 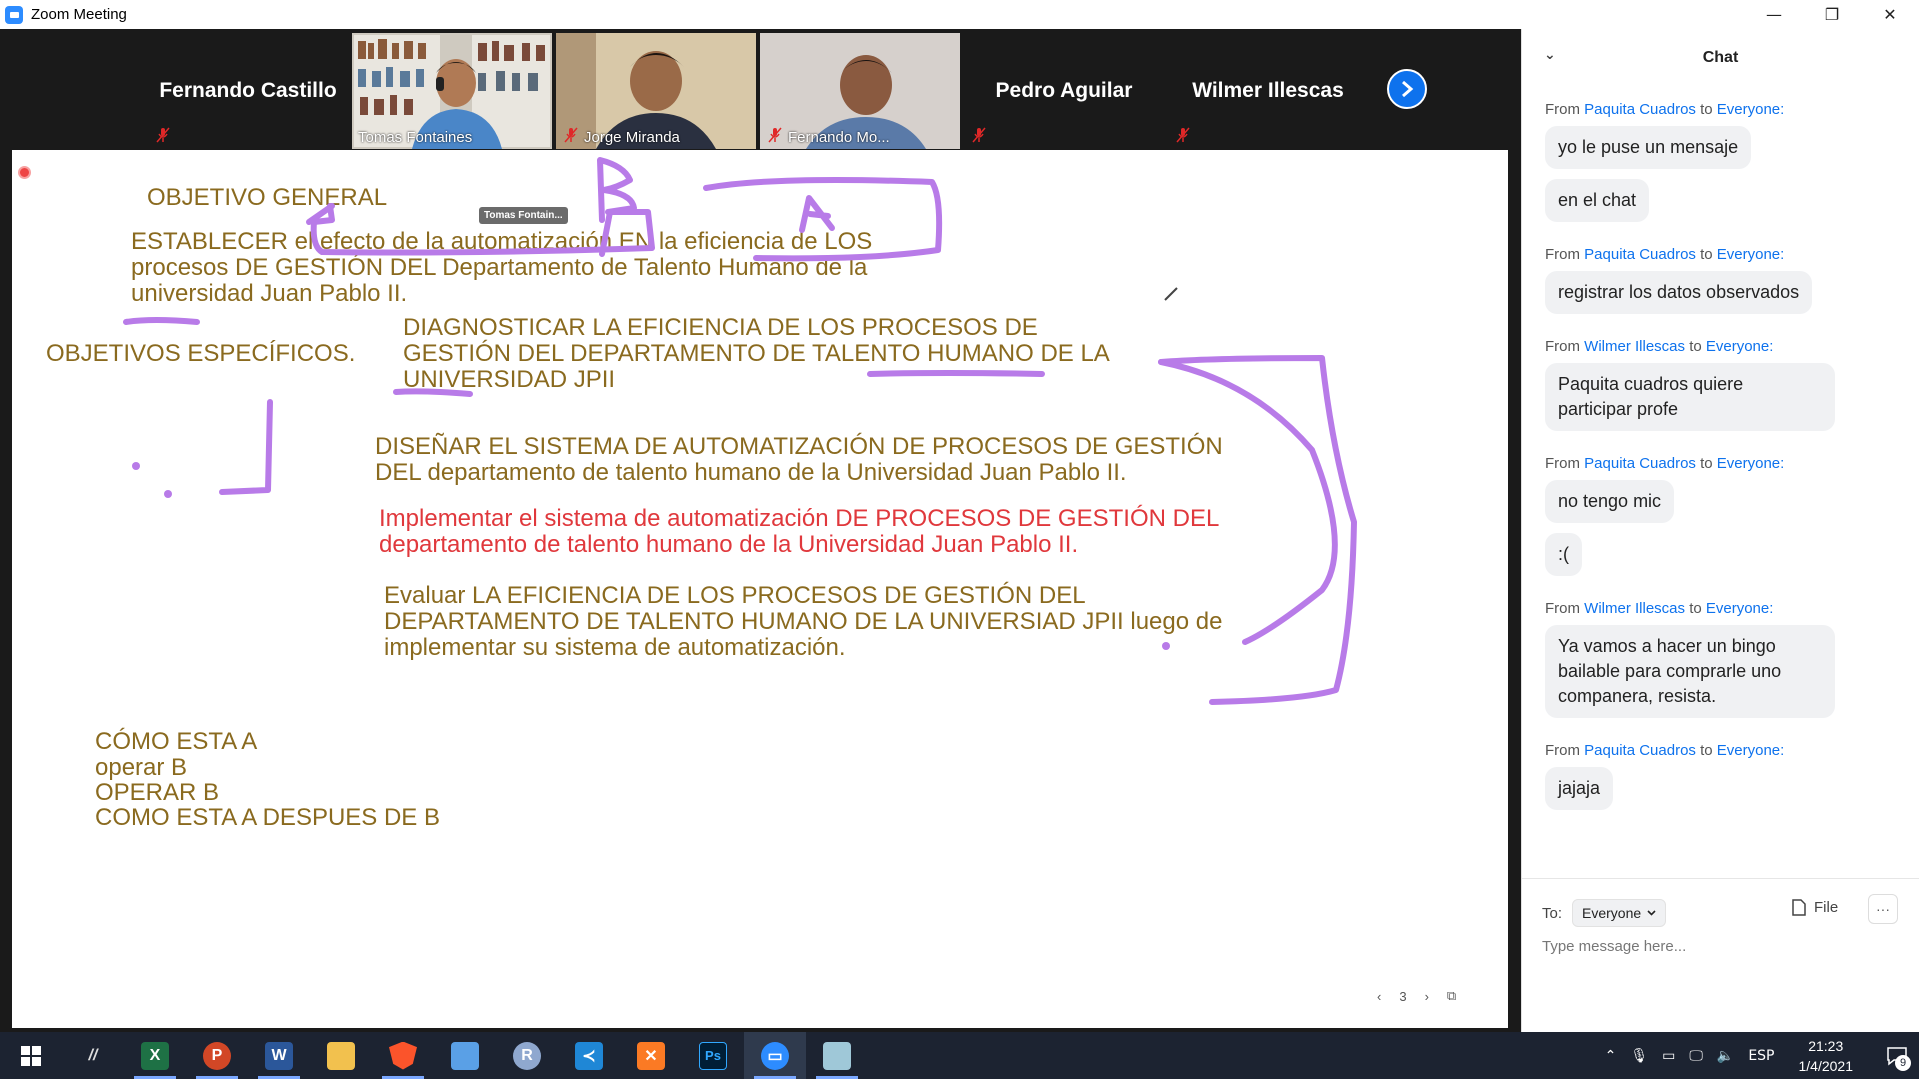 I want to click on next-participants-button, so click(x=1407, y=89).